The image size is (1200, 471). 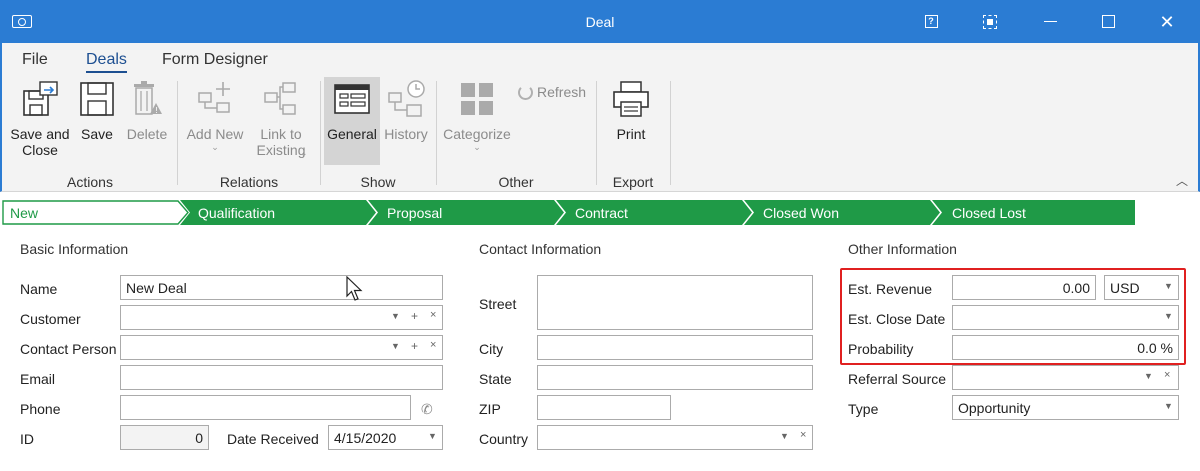 What do you see at coordinates (897, 319) in the screenshot?
I see `est-close-date-label: Est. Close Date` at bounding box center [897, 319].